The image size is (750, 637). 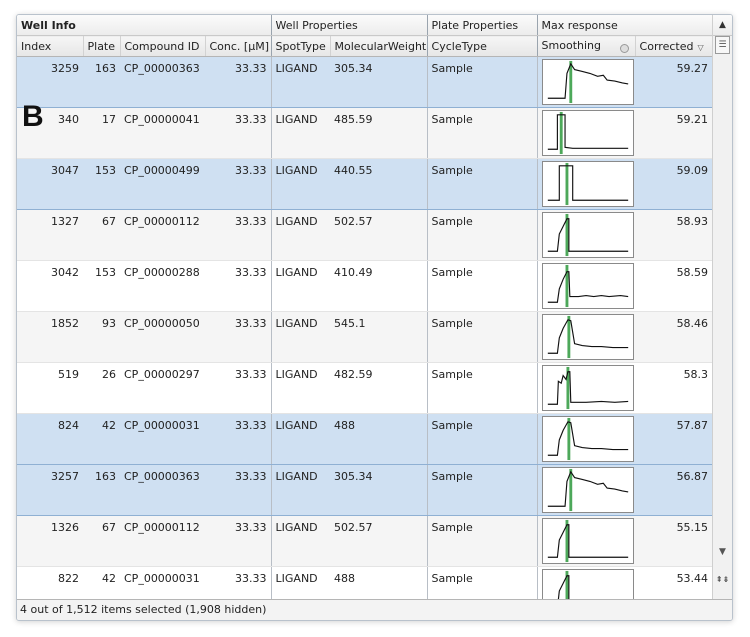 What do you see at coordinates (379, 184) in the screenshot?
I see `cell-molecular-weight: 440.55` at bounding box center [379, 184].